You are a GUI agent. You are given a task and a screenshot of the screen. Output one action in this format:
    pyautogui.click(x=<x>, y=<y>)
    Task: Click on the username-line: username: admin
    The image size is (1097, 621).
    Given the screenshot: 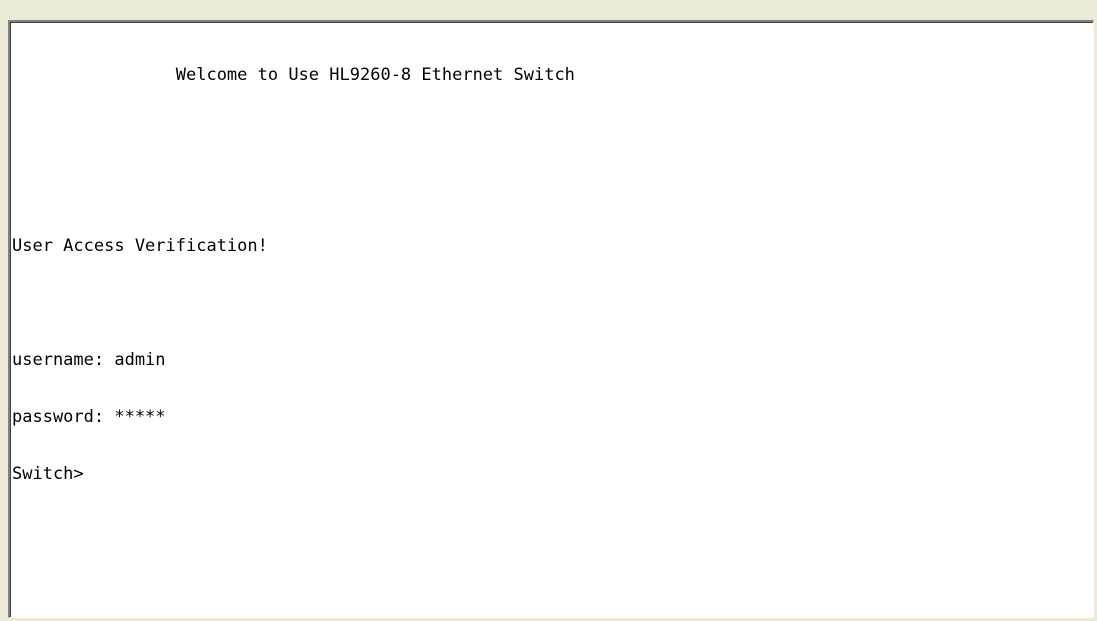 What is the action you would take?
    pyautogui.click(x=89, y=360)
    